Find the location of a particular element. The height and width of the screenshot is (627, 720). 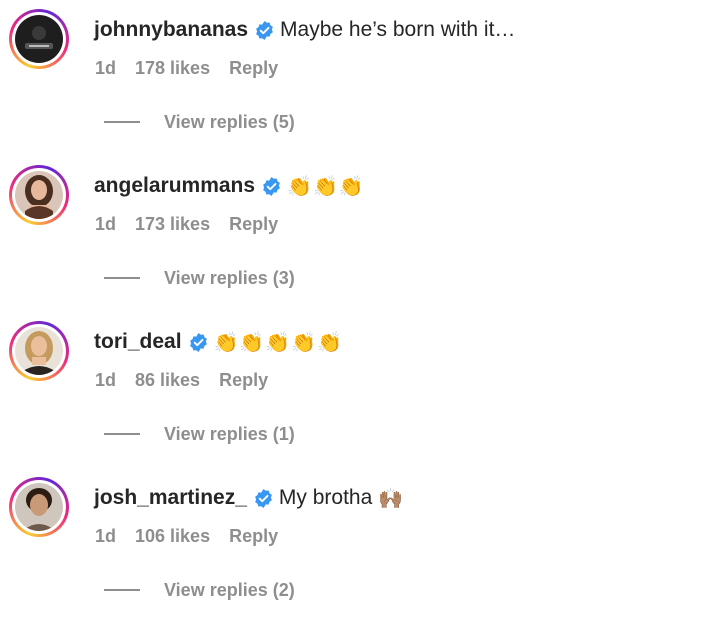

clapping-hands-emoji: 👏👏👏 is located at coordinates (326, 186).